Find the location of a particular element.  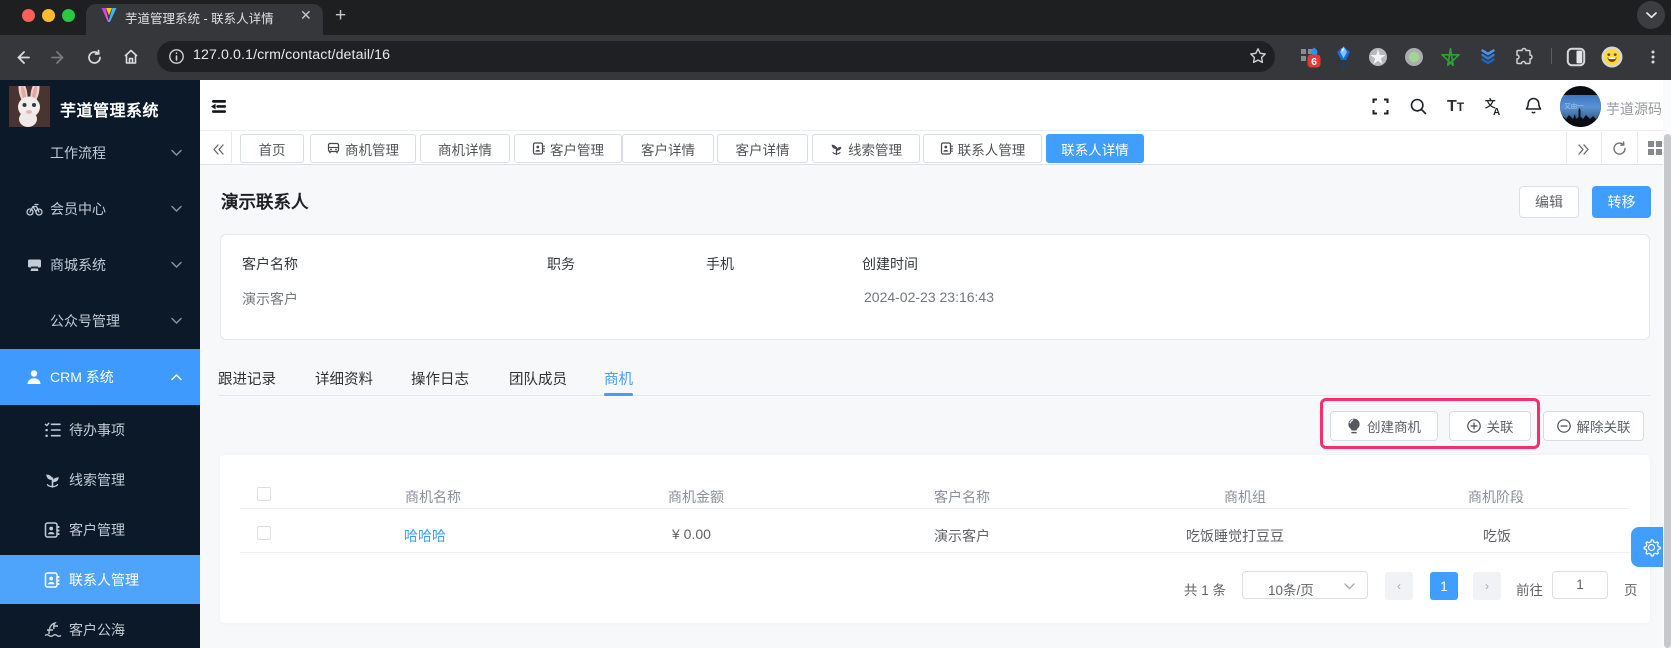

svg-text: A is located at coordinates (1496, 111).